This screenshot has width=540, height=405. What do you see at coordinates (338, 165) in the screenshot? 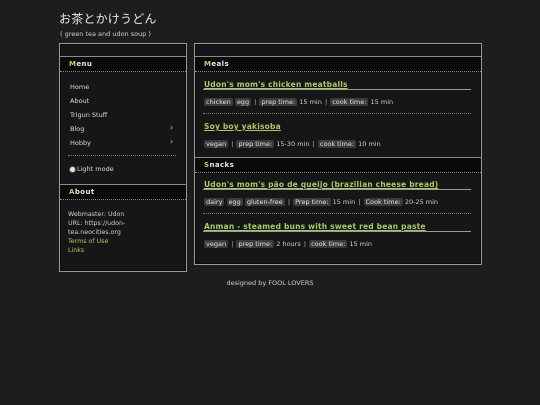
I see `snacks-heading: Snacks` at bounding box center [338, 165].